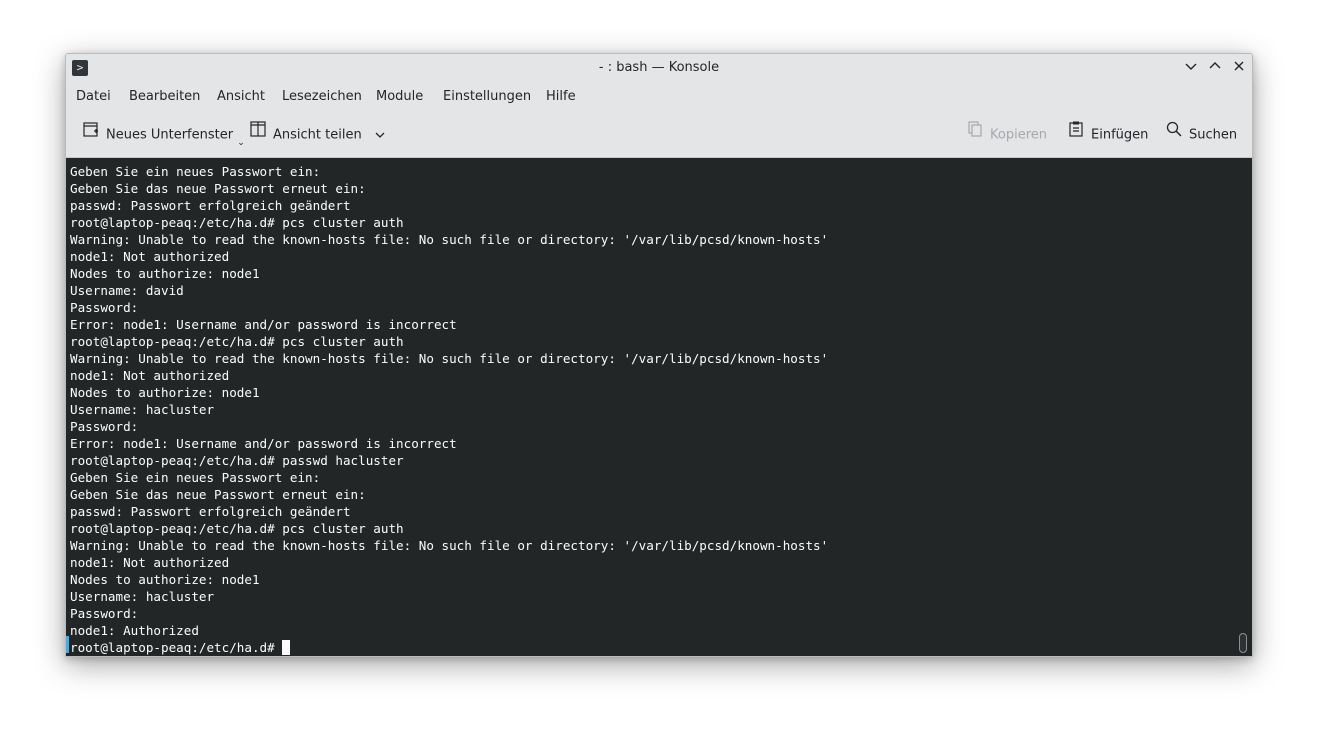 This screenshot has height=734, width=1318. Describe the element at coordinates (170, 135) in the screenshot. I see `new-tab-label: Neues Unterfenster` at that location.